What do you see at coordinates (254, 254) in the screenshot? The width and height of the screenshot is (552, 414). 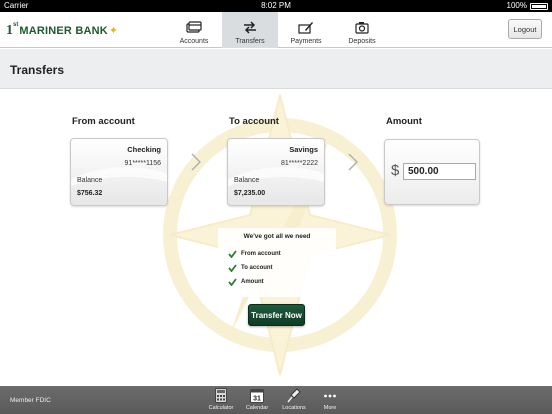 I see `checklist-item: From account` at bounding box center [254, 254].